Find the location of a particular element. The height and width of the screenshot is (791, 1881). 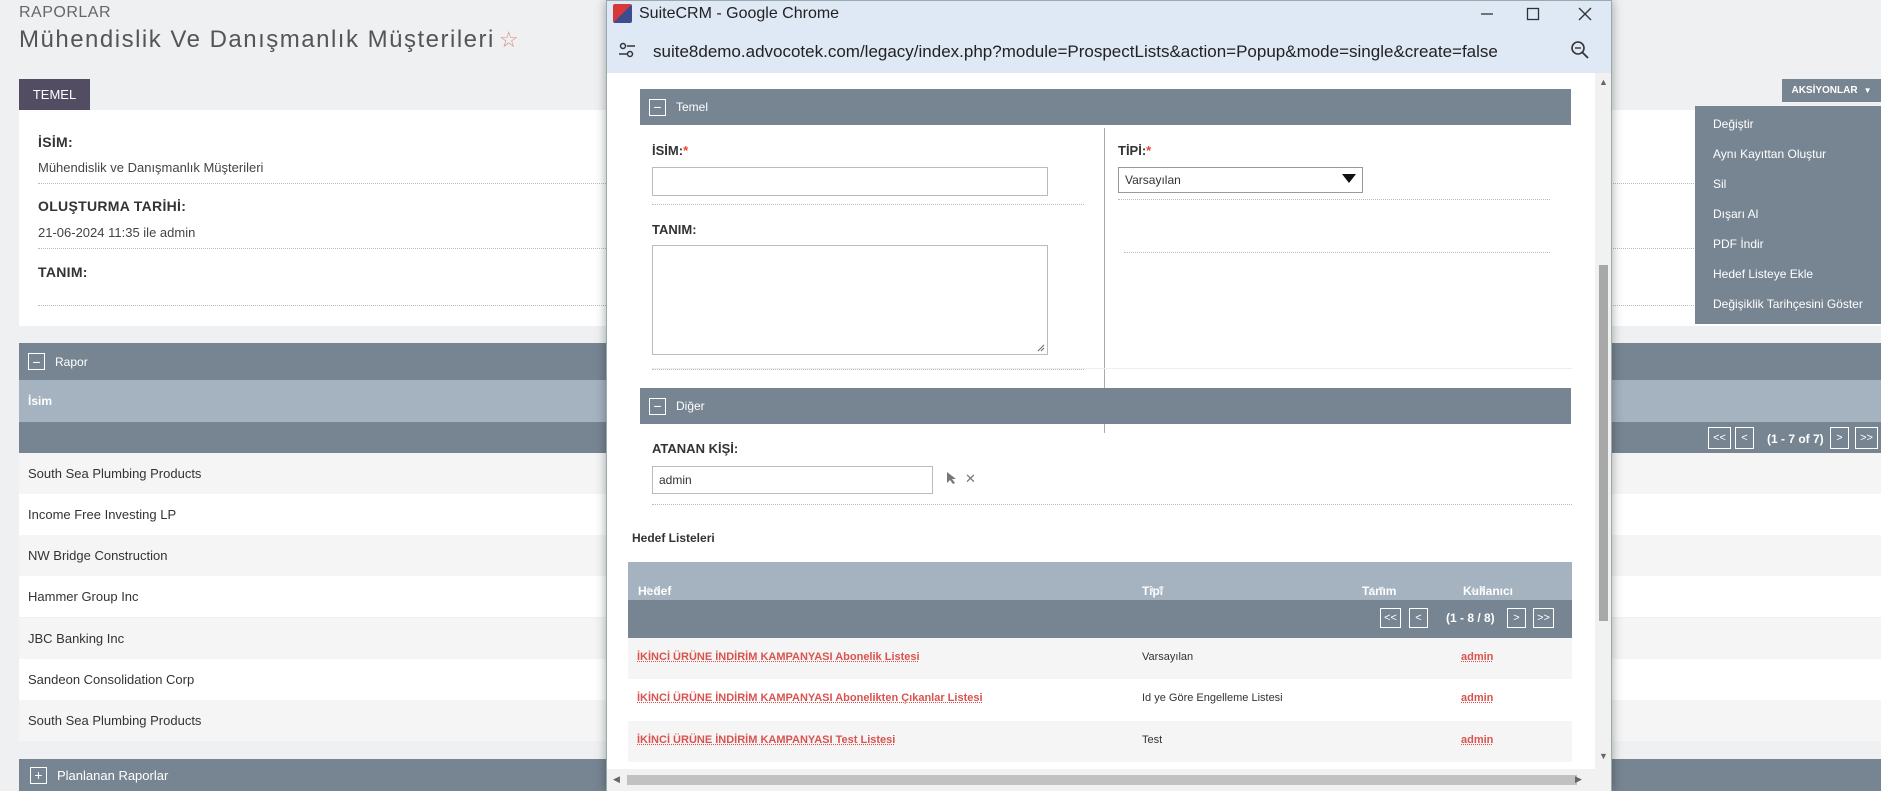

scroll-right-icon: ▶ is located at coordinates (1578, 779).